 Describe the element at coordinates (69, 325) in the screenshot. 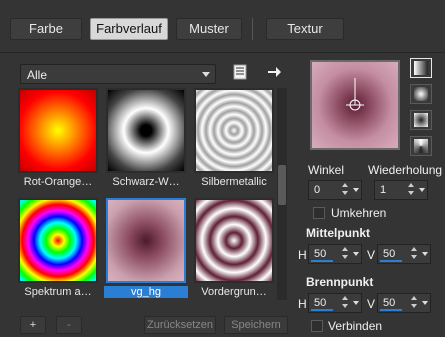

I see `remove-button: -` at that location.